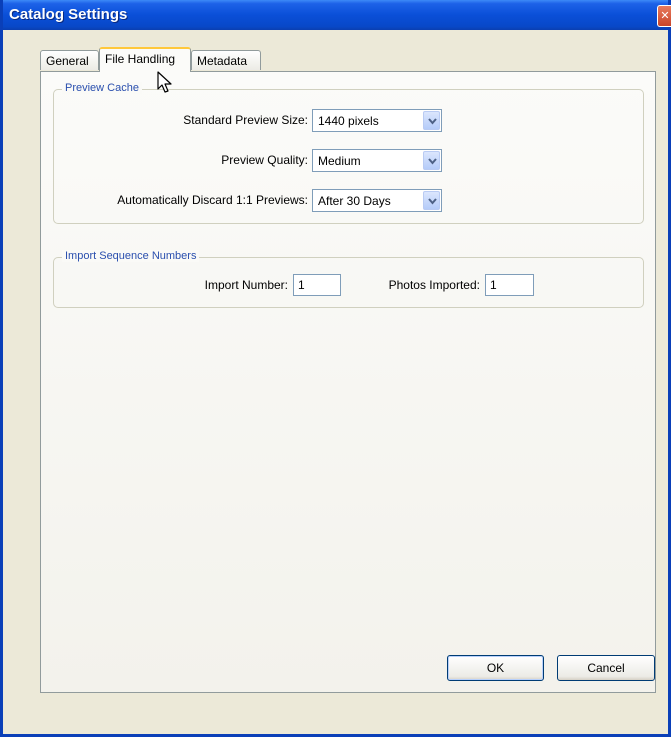 This screenshot has width=671, height=737. I want to click on discard-previews-select: After 30 Days, so click(377, 200).